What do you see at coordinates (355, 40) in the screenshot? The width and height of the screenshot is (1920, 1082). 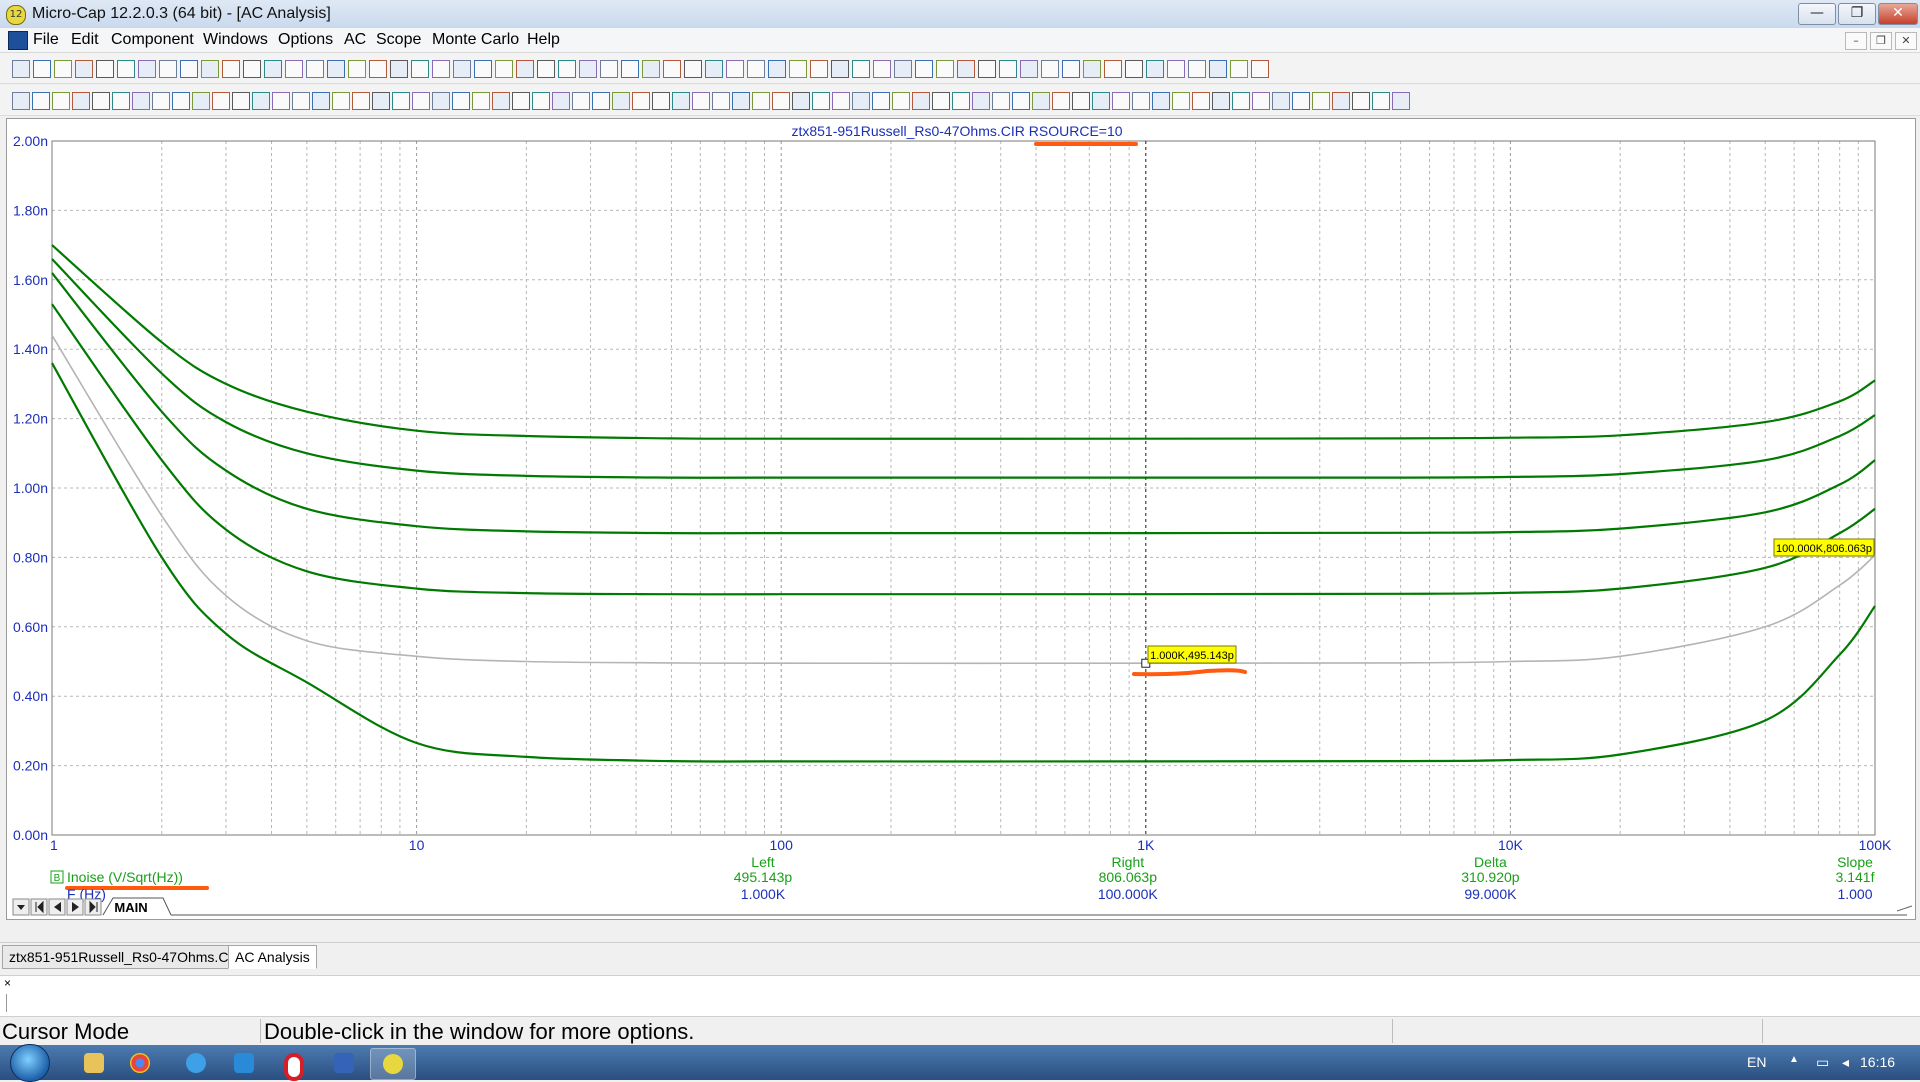 I see `menu-ac: AC` at bounding box center [355, 40].